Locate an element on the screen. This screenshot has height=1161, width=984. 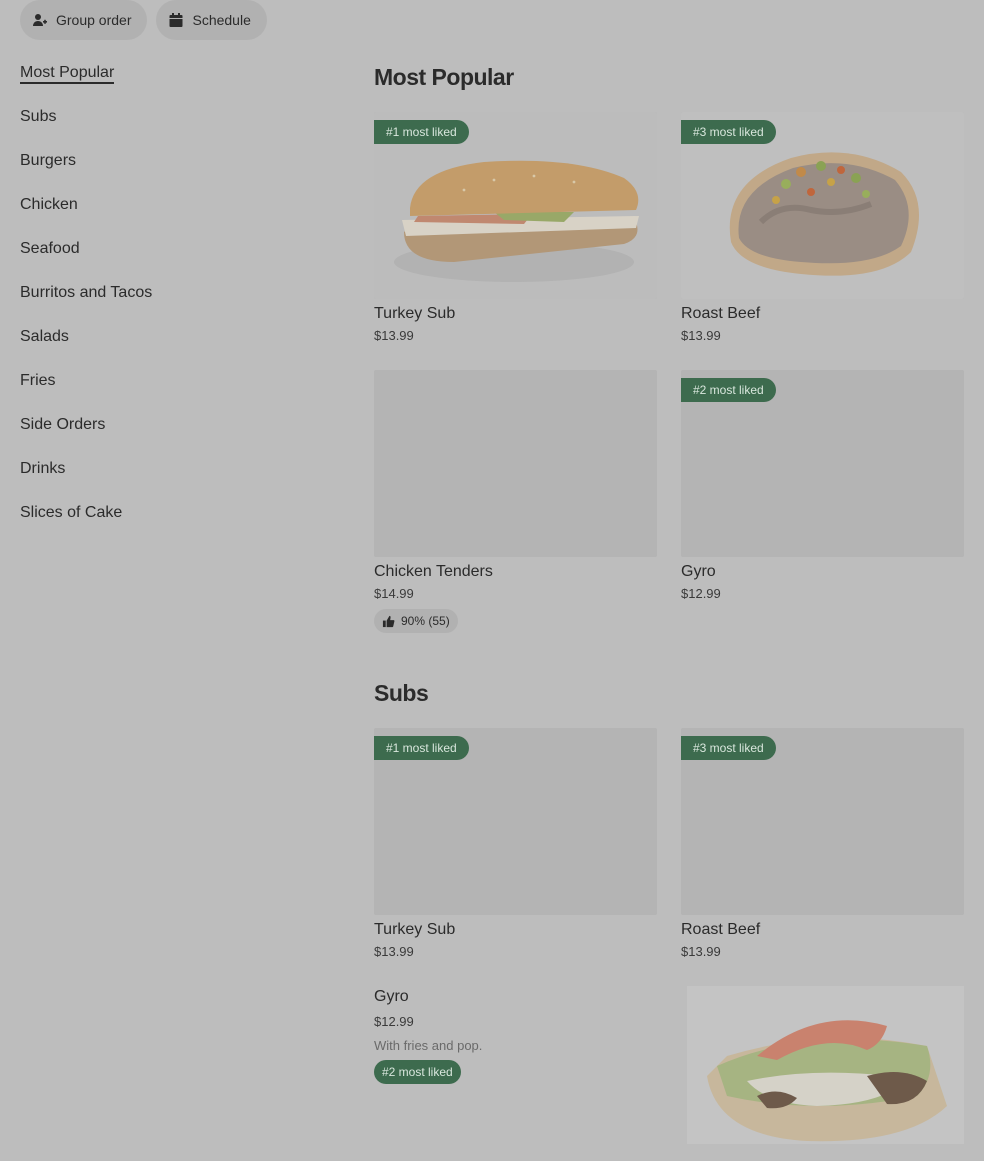
sidebar-item-seafood: Seafood is located at coordinates (170, 258).